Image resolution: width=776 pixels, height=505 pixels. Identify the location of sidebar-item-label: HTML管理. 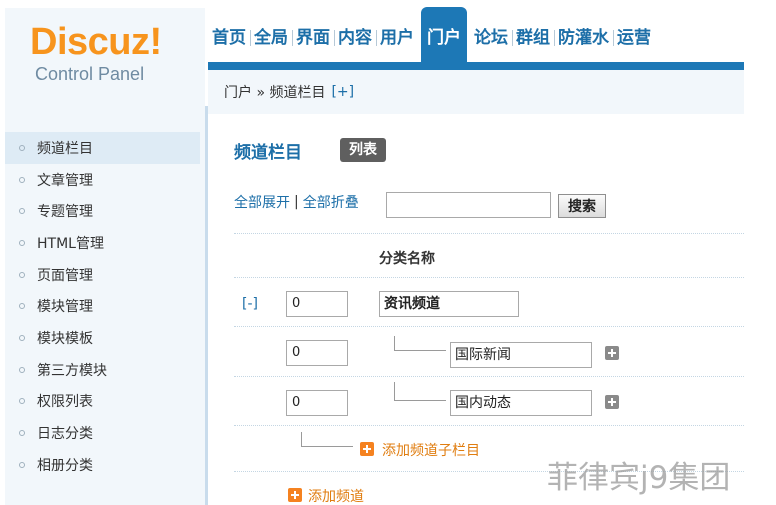
(70, 243).